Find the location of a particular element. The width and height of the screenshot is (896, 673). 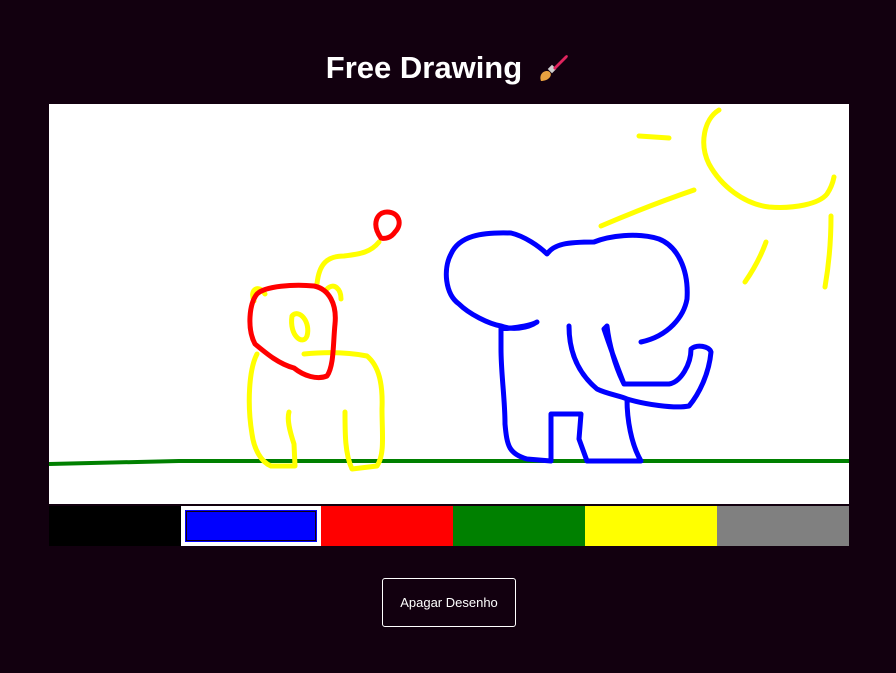

lion-body-stroke is located at coordinates (316, 411).